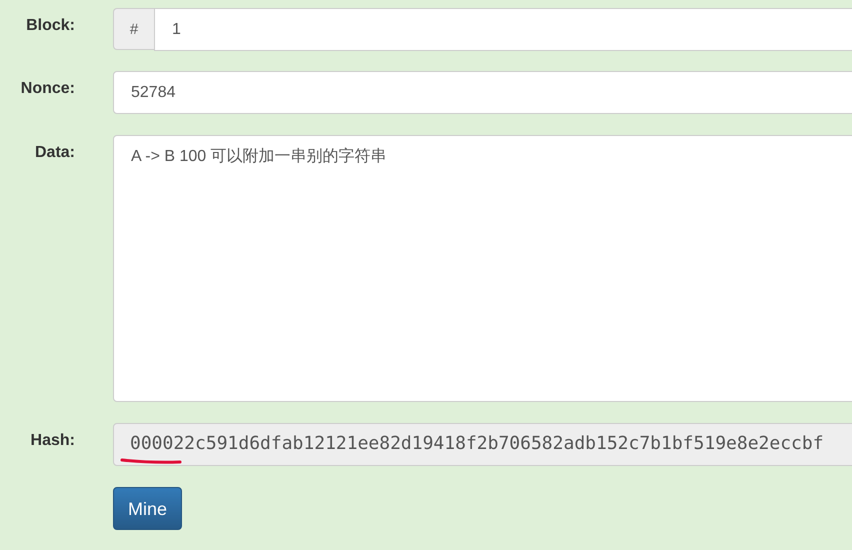 The height and width of the screenshot is (550, 852). What do you see at coordinates (47, 88) in the screenshot?
I see `field-label: Nonce:` at bounding box center [47, 88].